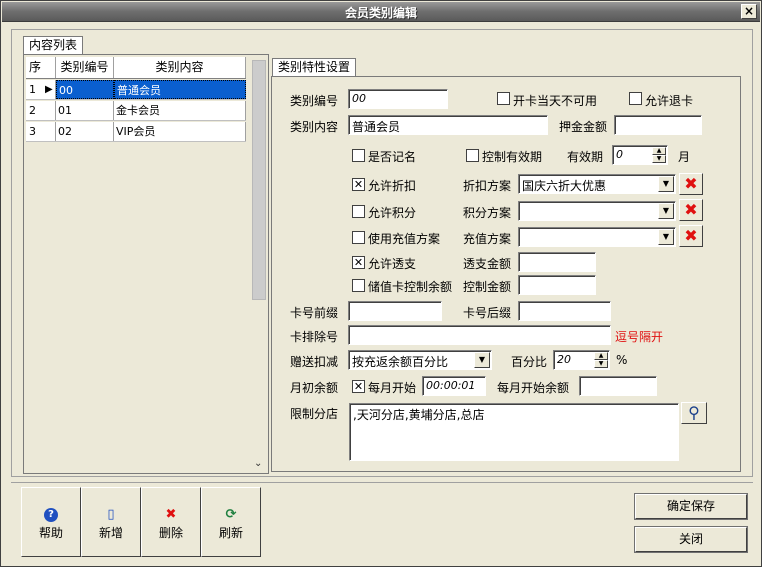  What do you see at coordinates (314, 388) in the screenshot?
I see `monthly-balance-label: 月初余额` at bounding box center [314, 388].